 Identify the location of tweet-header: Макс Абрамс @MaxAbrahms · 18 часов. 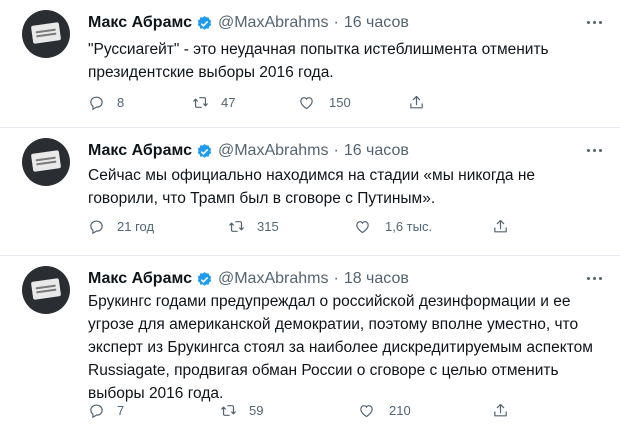
(248, 279).